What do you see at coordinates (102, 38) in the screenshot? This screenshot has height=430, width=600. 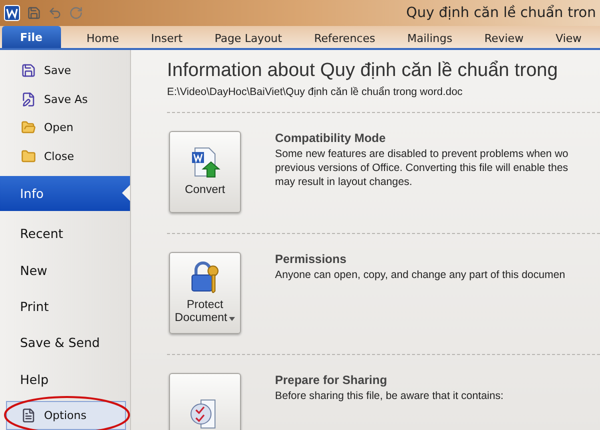 I see `ribbon-tab: Home` at bounding box center [102, 38].